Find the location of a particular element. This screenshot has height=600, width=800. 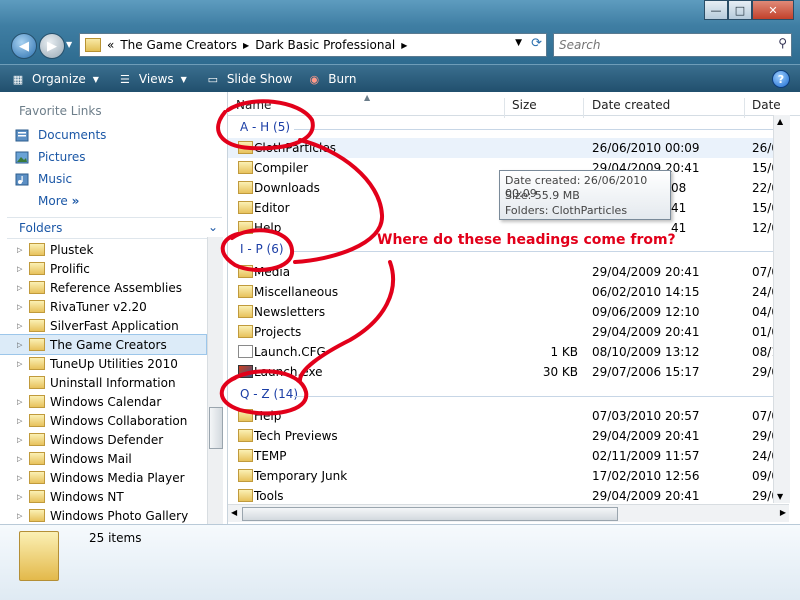

tree-item: ▷ Windows Collaboration is located at coordinates (103, 420).